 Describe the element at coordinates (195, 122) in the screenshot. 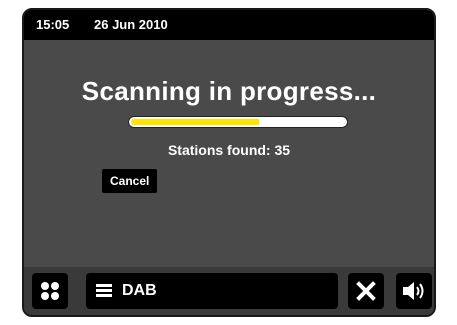

I see `scan-progress-fill` at that location.